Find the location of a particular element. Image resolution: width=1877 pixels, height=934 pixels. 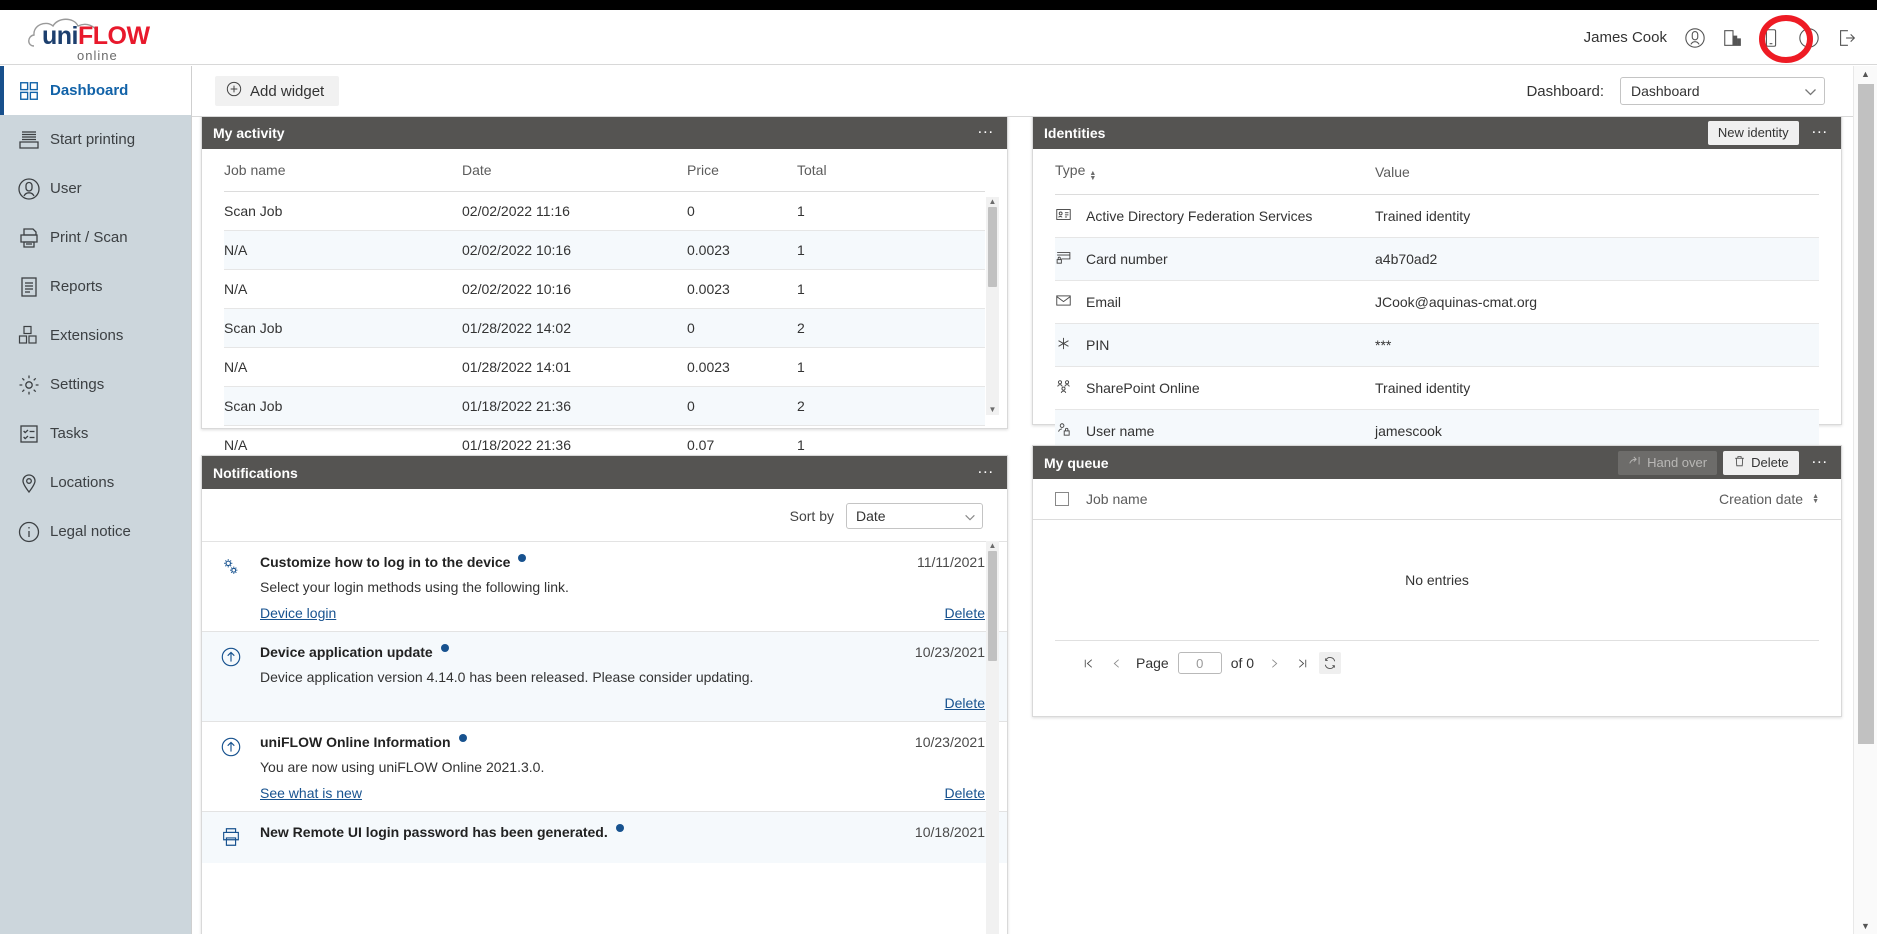

sidebar-item-legal-notice: Legal notice is located at coordinates (95, 531).